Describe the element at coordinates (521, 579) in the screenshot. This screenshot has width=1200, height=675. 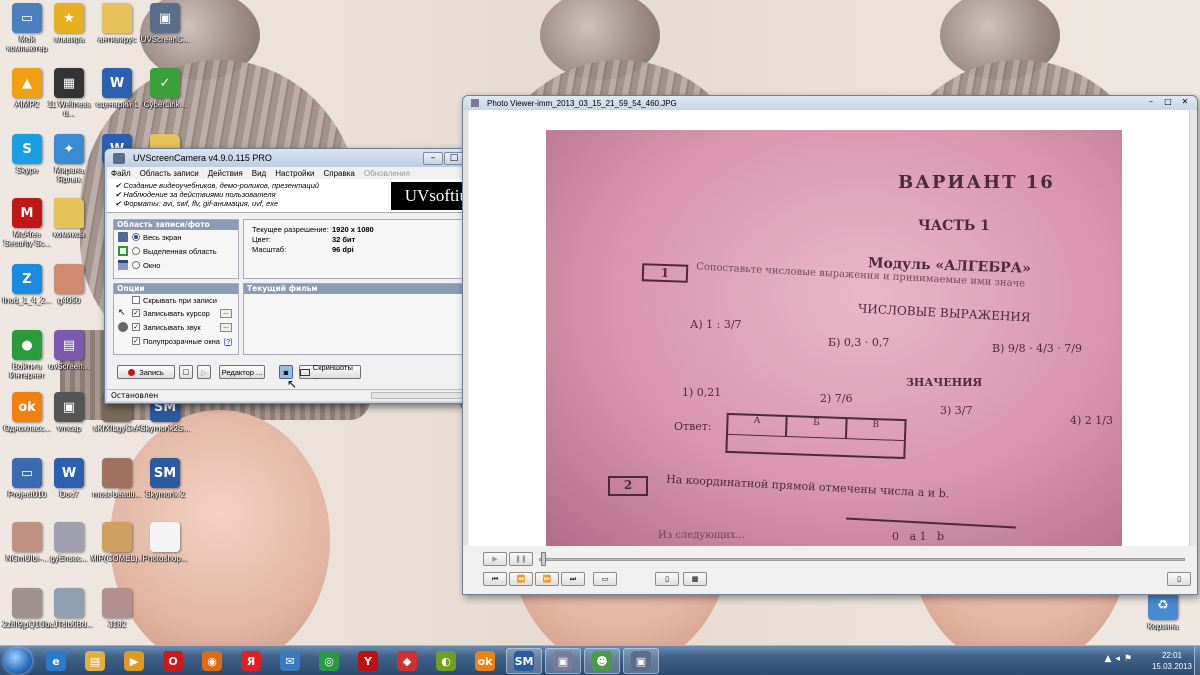
I see `previous-button: ⏪` at that location.